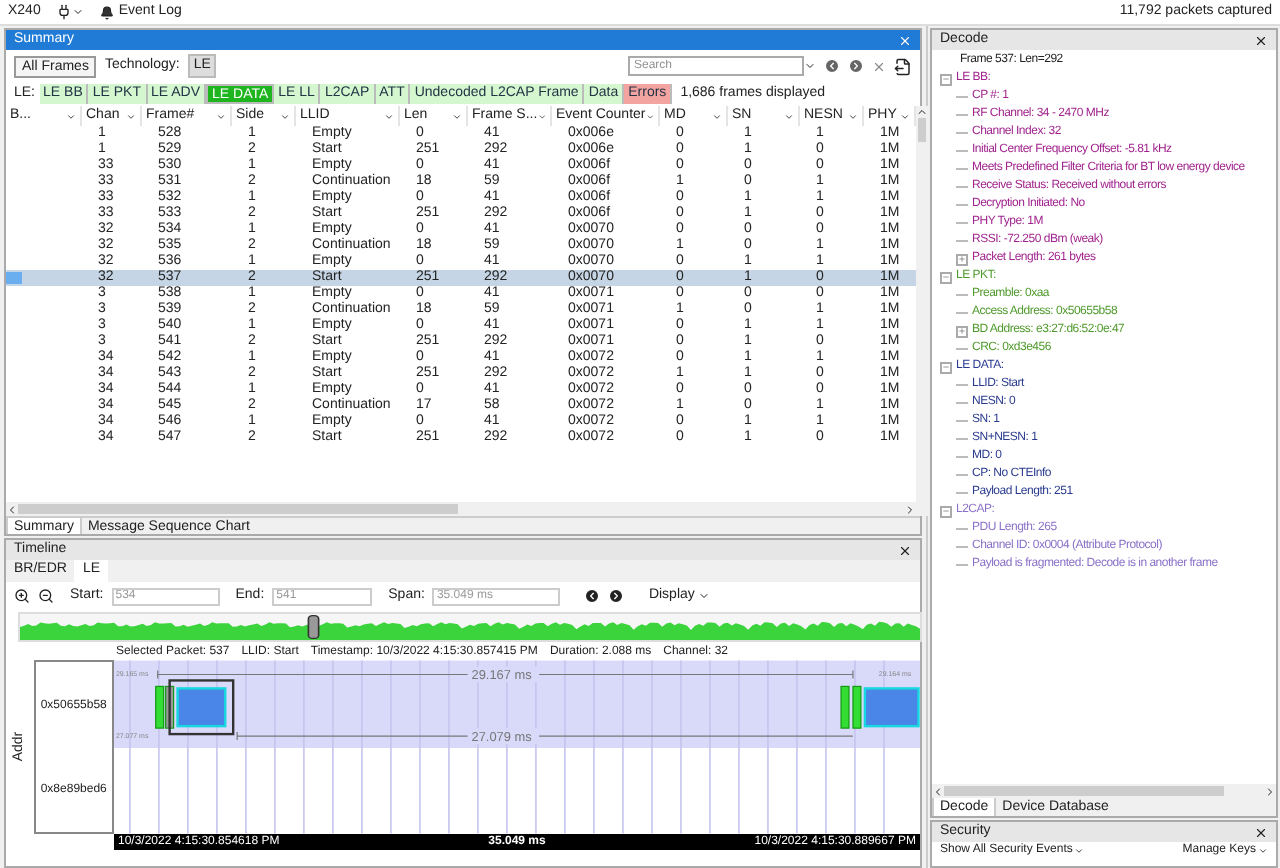  Describe the element at coordinates (313, 627) in the screenshot. I see `range-handle` at that location.